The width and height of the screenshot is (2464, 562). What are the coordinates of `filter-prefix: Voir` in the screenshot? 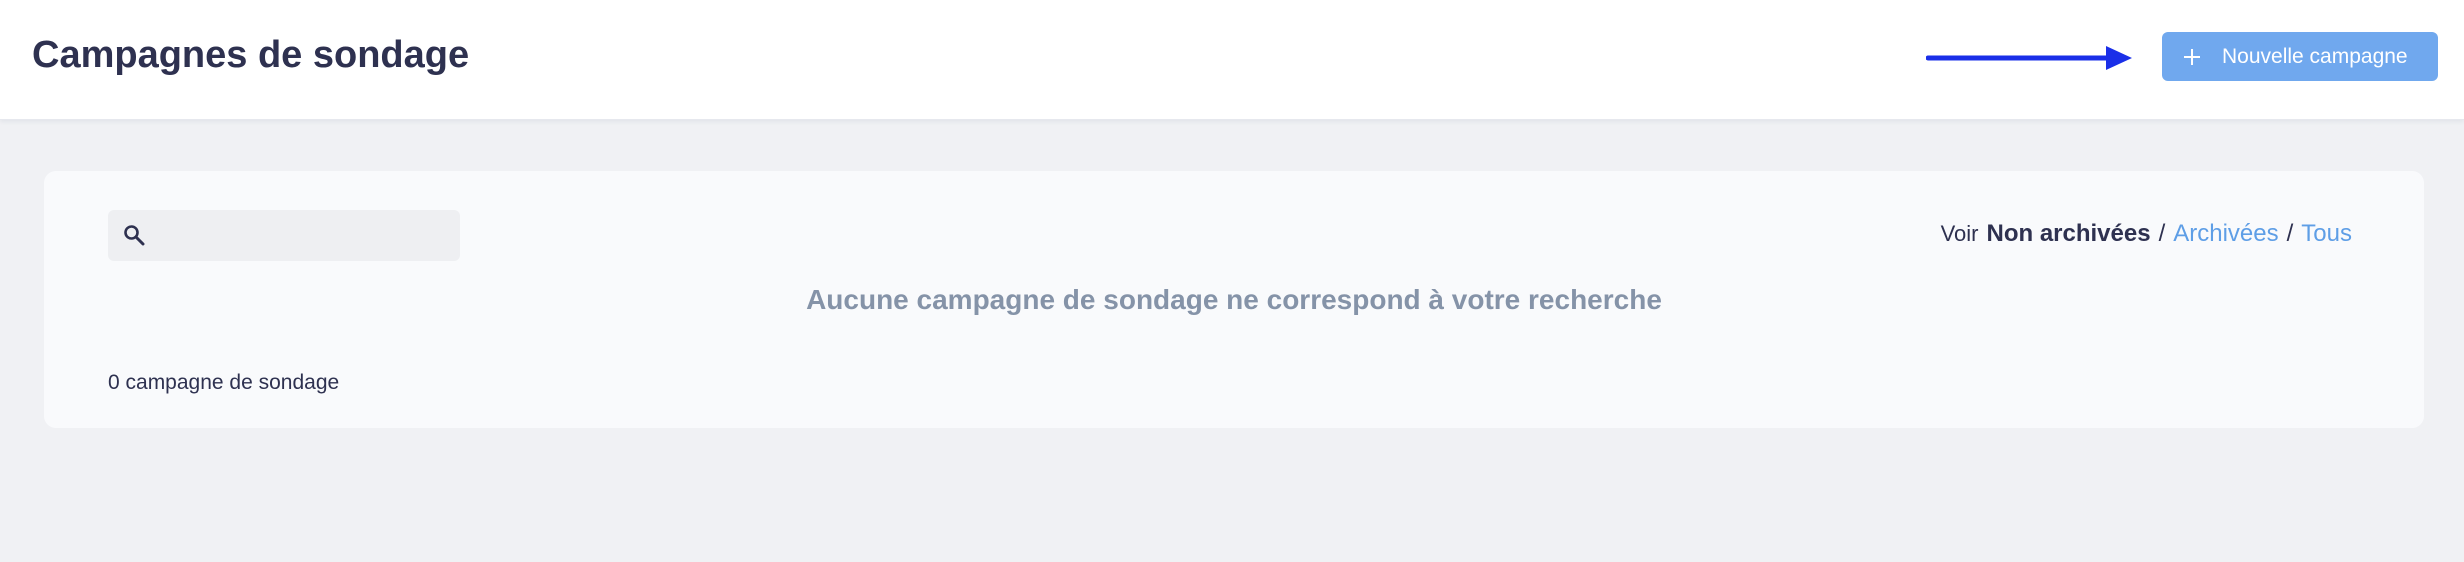 It's located at (1959, 233).